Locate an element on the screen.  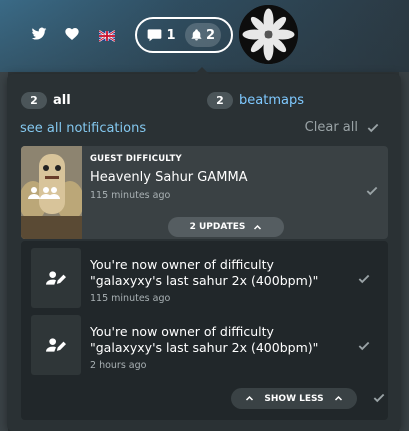
bell-icon is located at coordinates (196, 35).